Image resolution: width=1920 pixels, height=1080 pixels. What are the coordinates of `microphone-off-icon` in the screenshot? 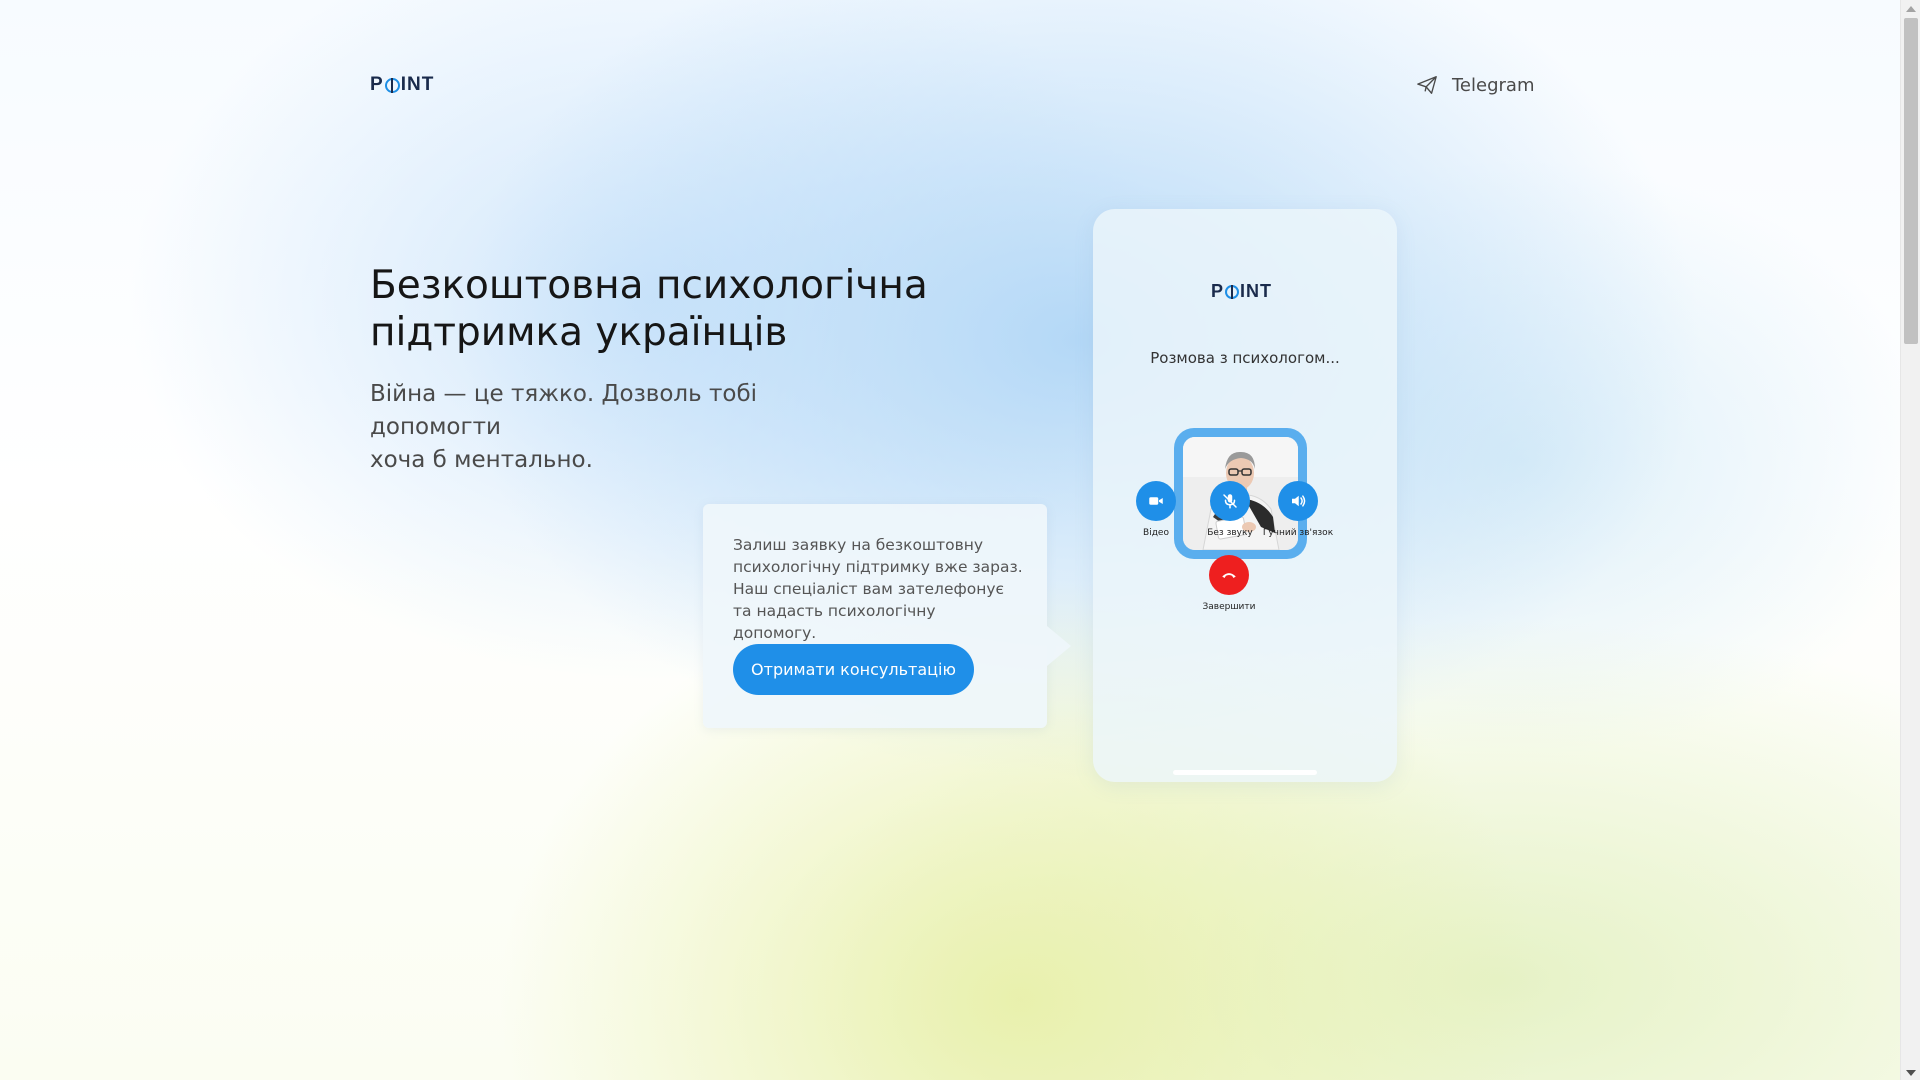 It's located at (1230, 501).